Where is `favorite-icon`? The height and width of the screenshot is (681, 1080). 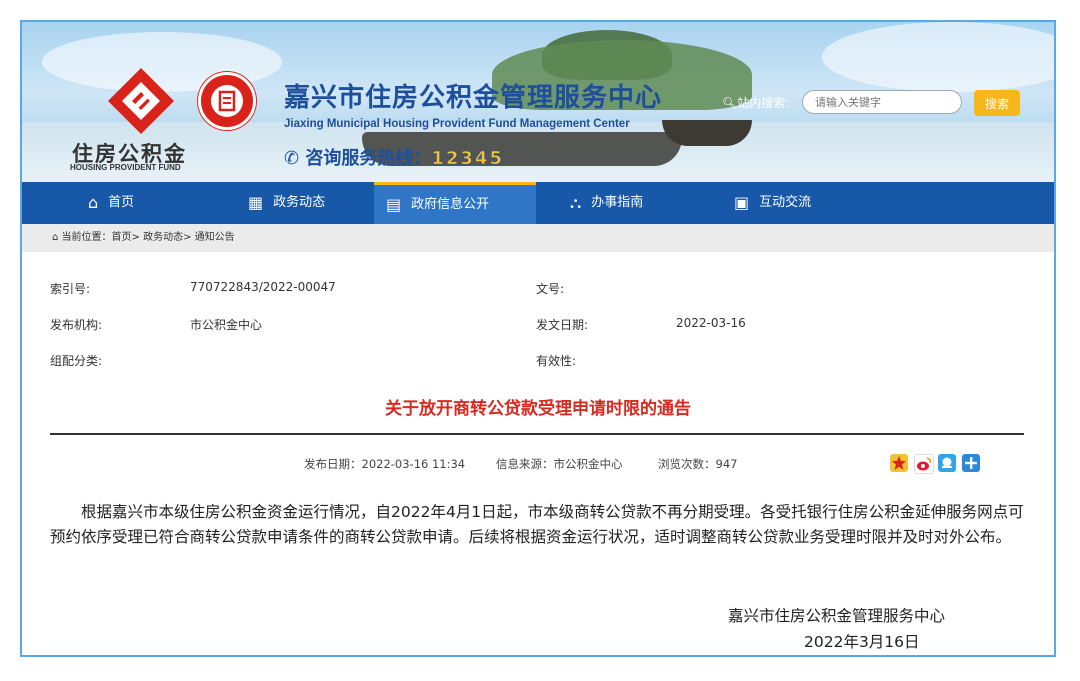 favorite-icon is located at coordinates (899, 463).